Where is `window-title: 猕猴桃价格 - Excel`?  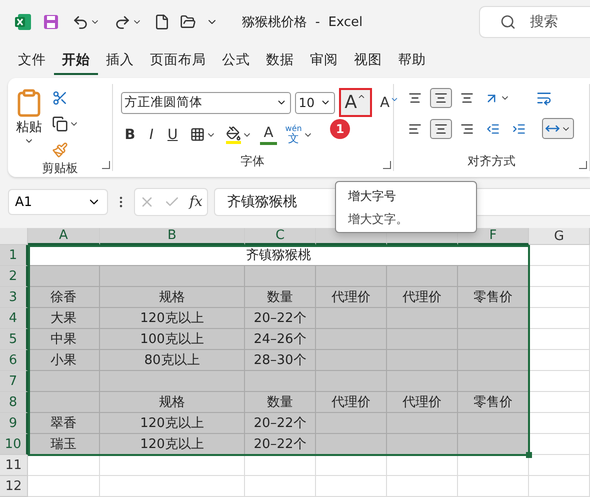 window-title: 猕猴桃价格 - Excel is located at coordinates (302, 22).